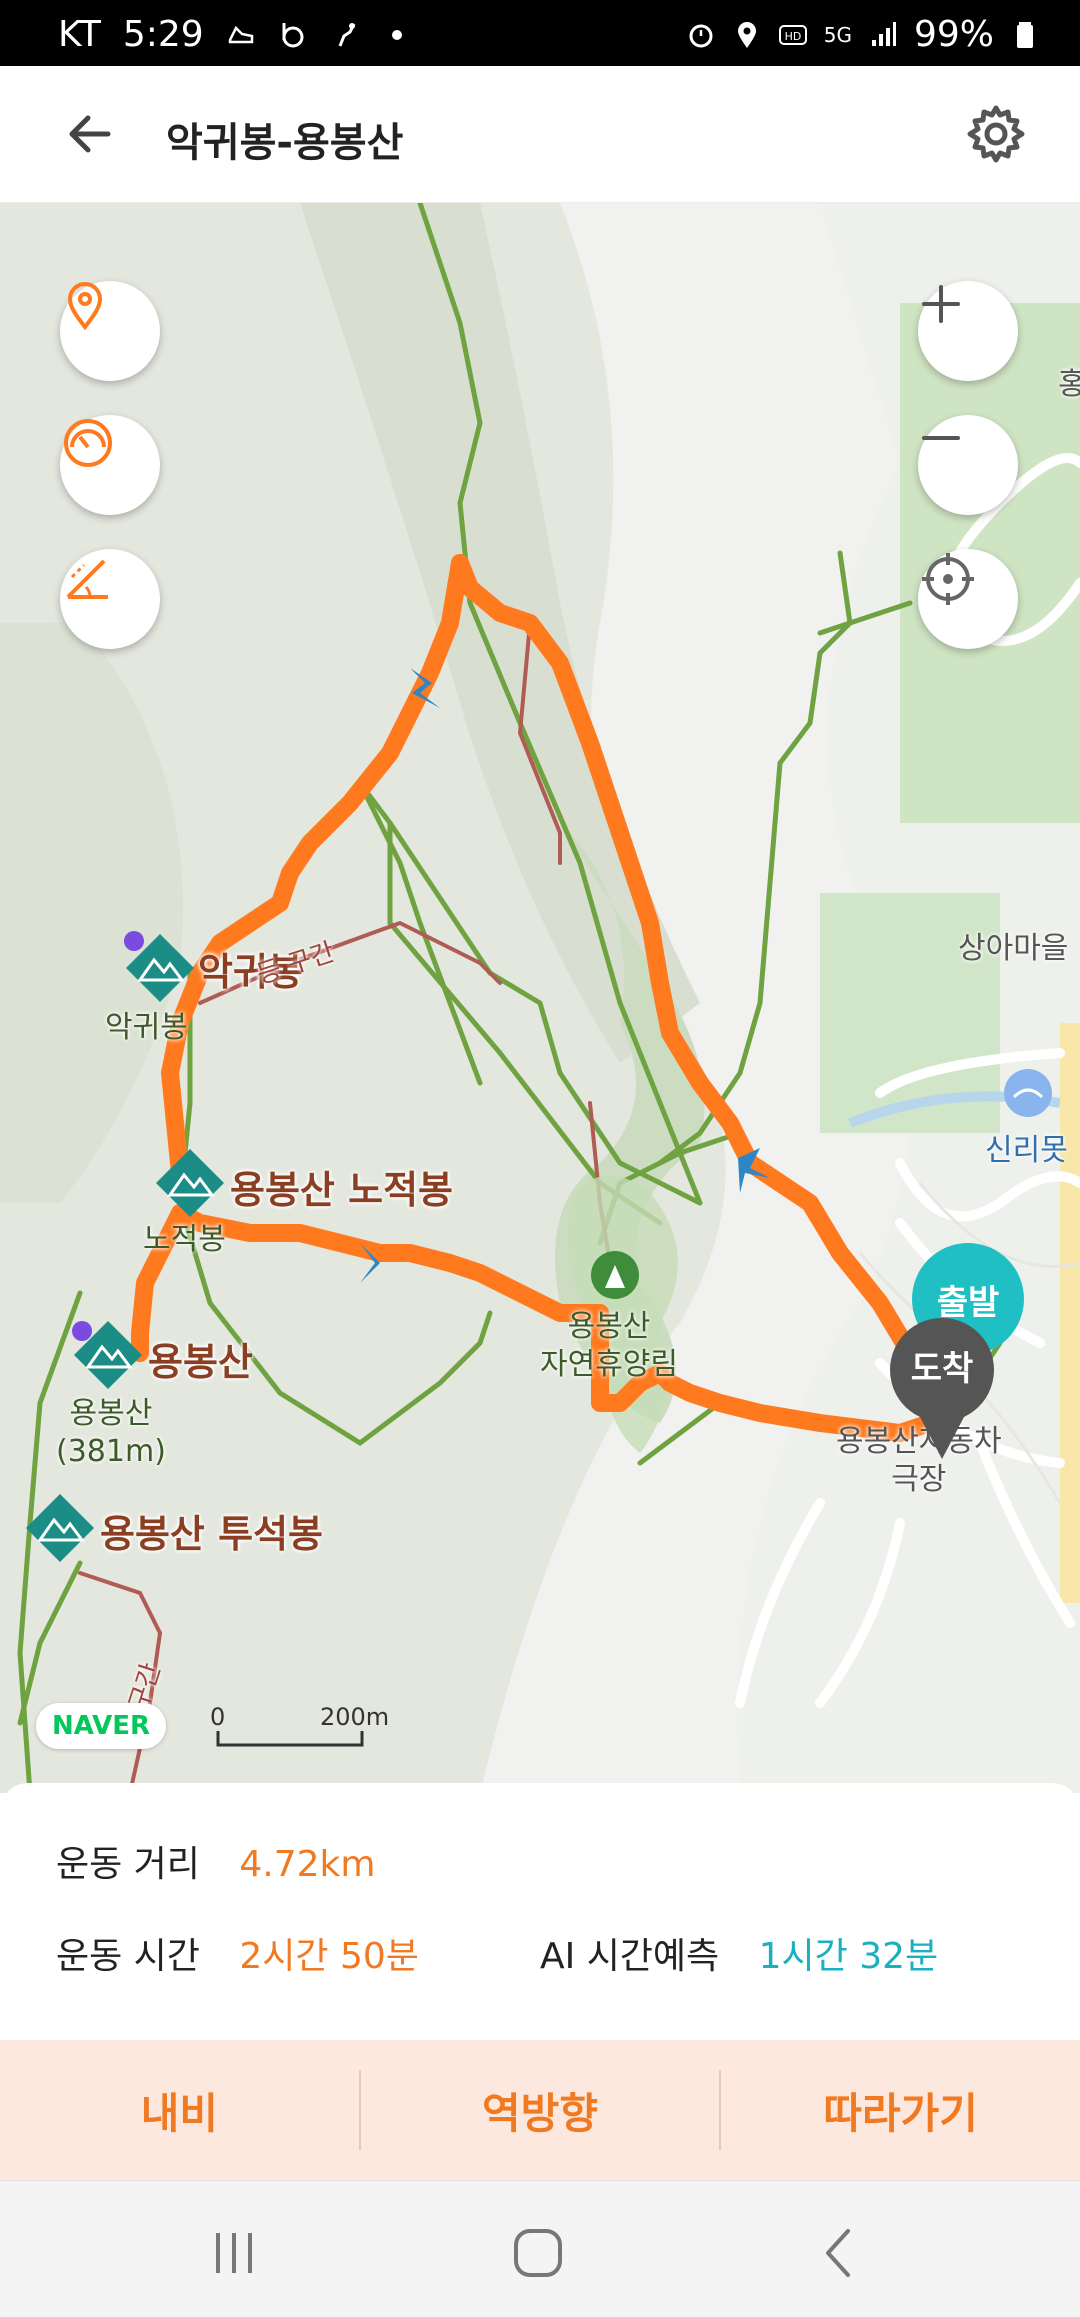  I want to click on map-label-pond: 신리못, so click(1026, 1150).